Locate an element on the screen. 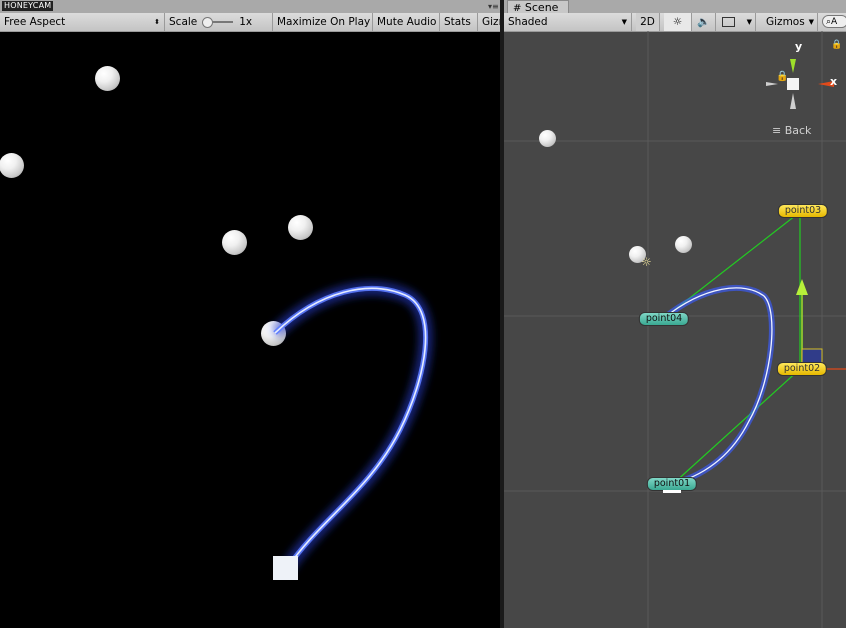 This screenshot has width=846, height=628. scene-tab-strip: # Scene is located at coordinates (675, 7).